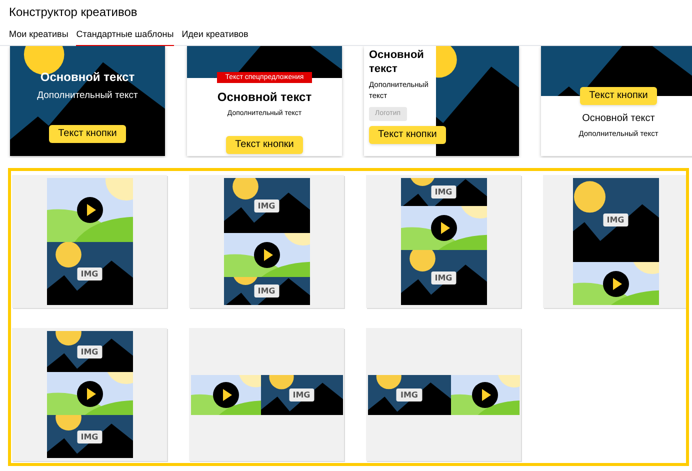 The image size is (692, 471). I want to click on template-card: Основной текст Дополнительный текст Текст кнопки, so click(87, 101).